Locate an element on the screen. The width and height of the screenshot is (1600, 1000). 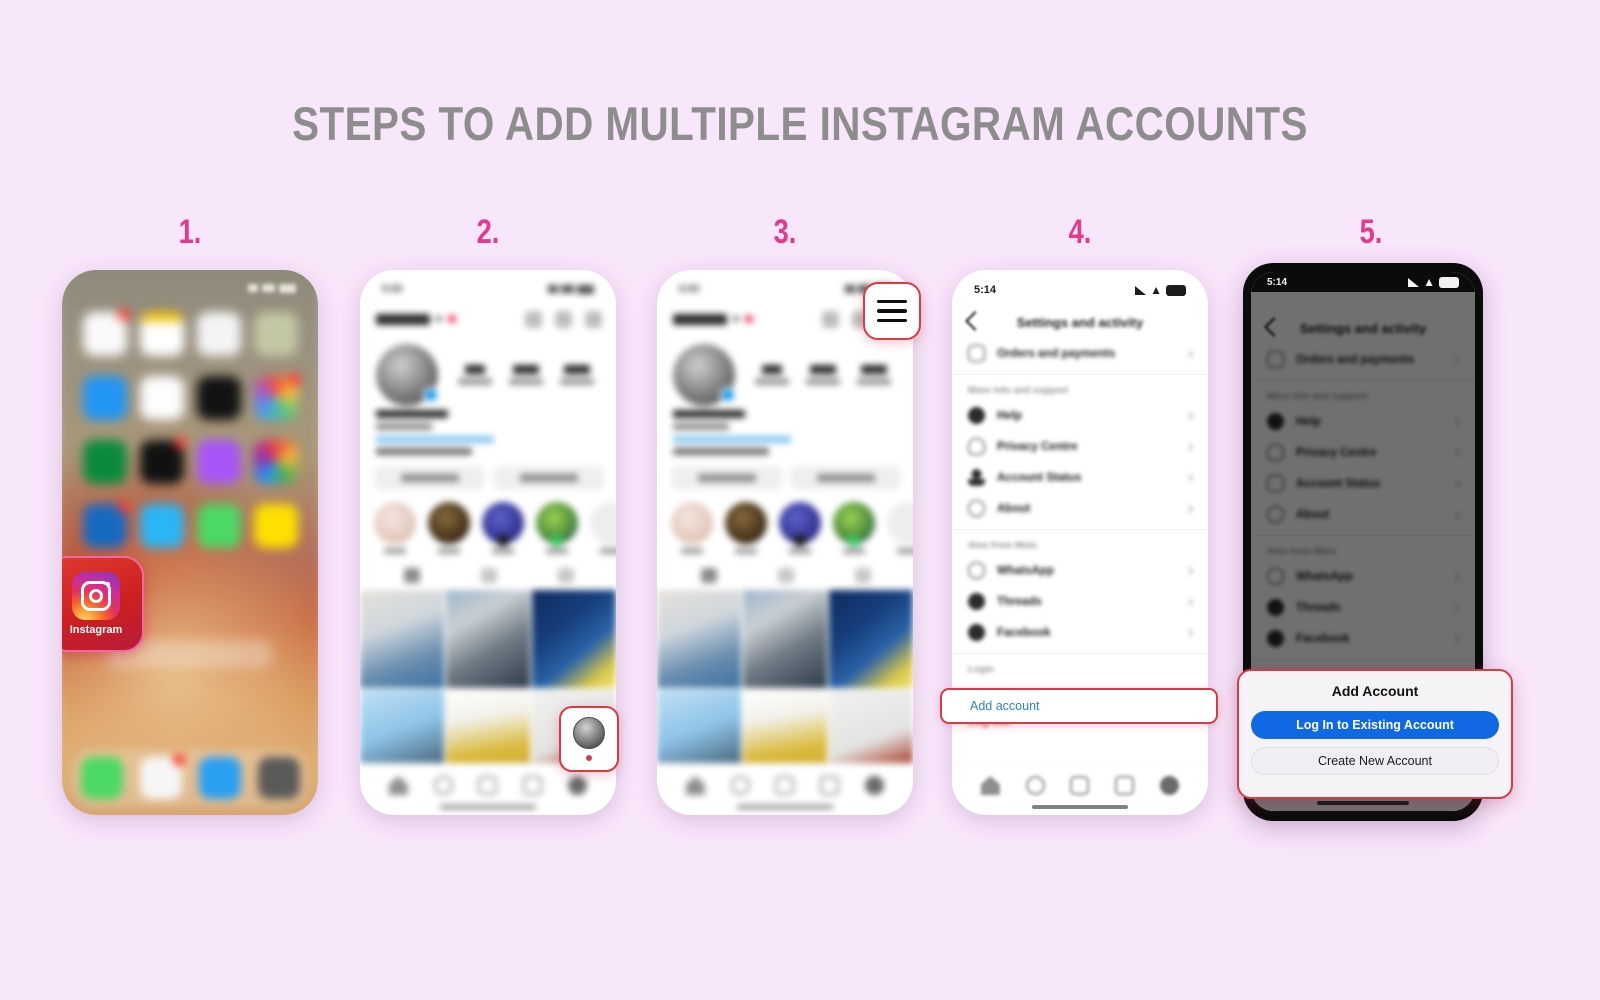
add-icon is located at coordinates (563, 319).